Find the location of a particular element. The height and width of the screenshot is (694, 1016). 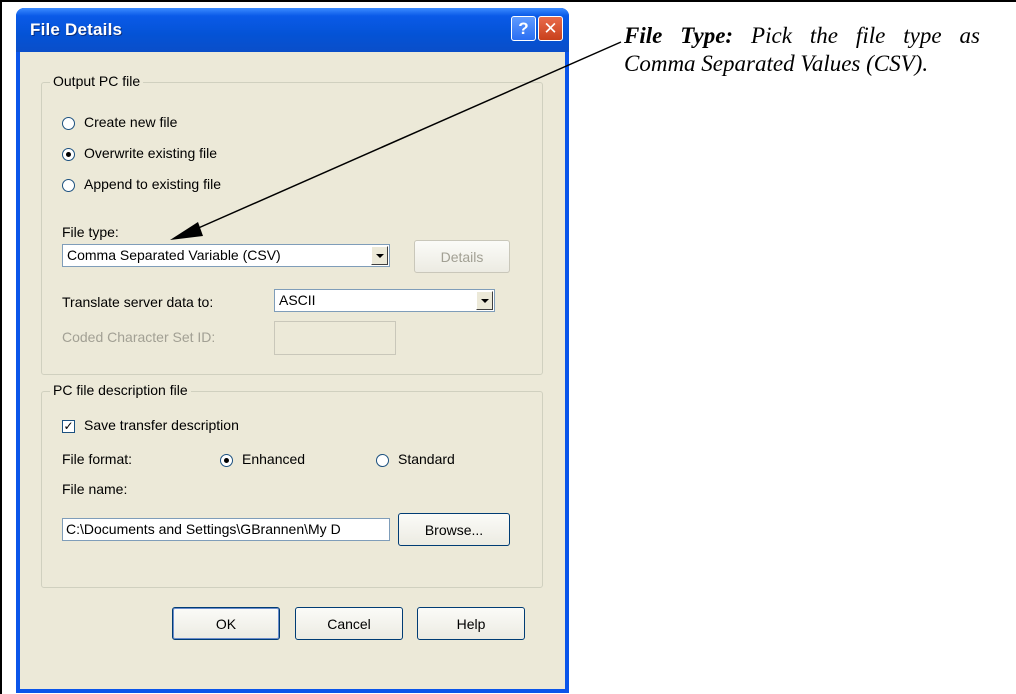

callout-arrow-icon is located at coordinates (396, 140).